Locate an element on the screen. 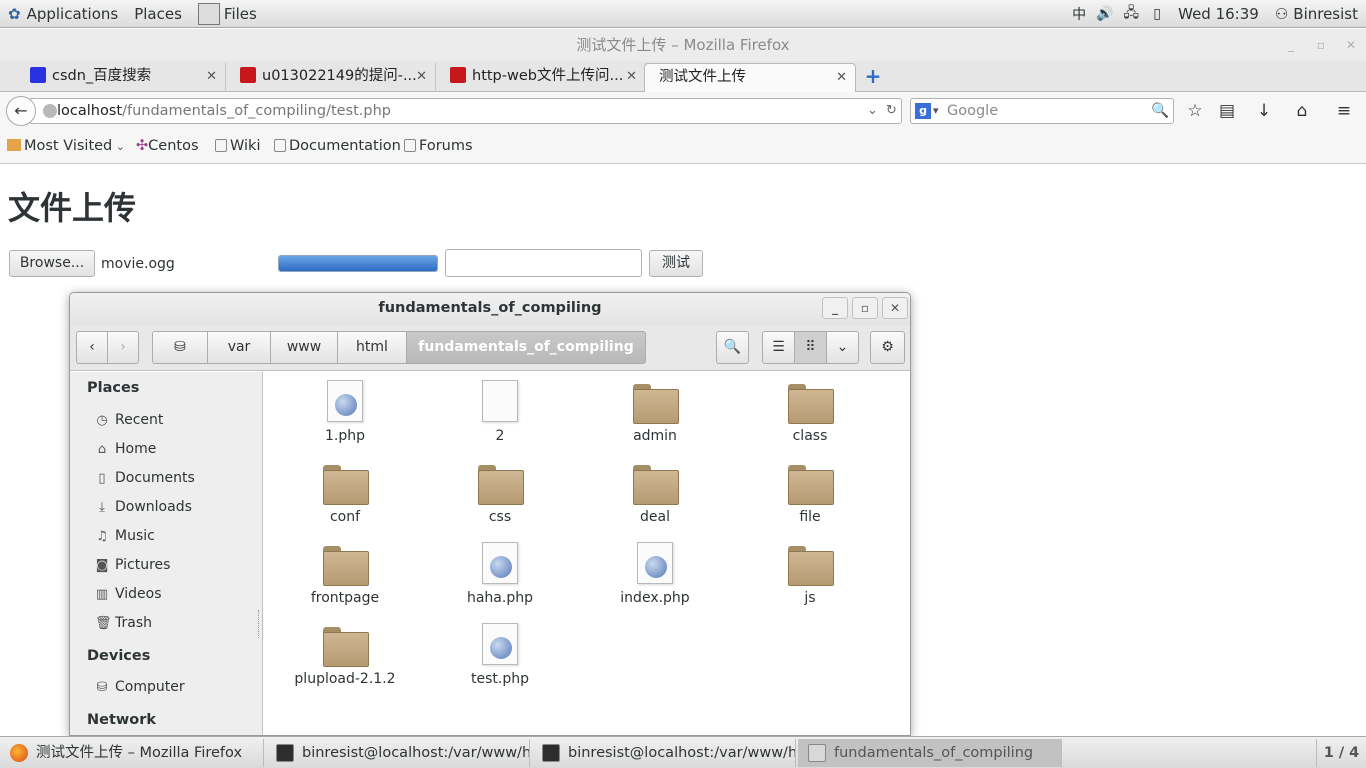  sidebar-item-downloads: ⤓ Downloads is located at coordinates (143, 507).